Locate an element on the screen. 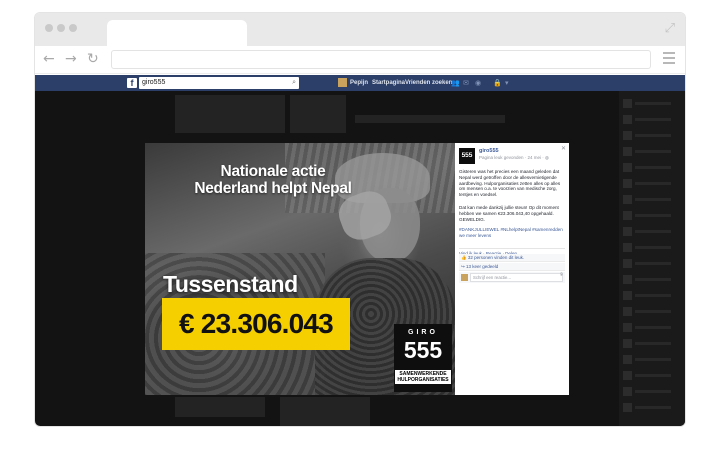 This screenshot has height=450, width=720. user-avatar is located at coordinates (342, 82).